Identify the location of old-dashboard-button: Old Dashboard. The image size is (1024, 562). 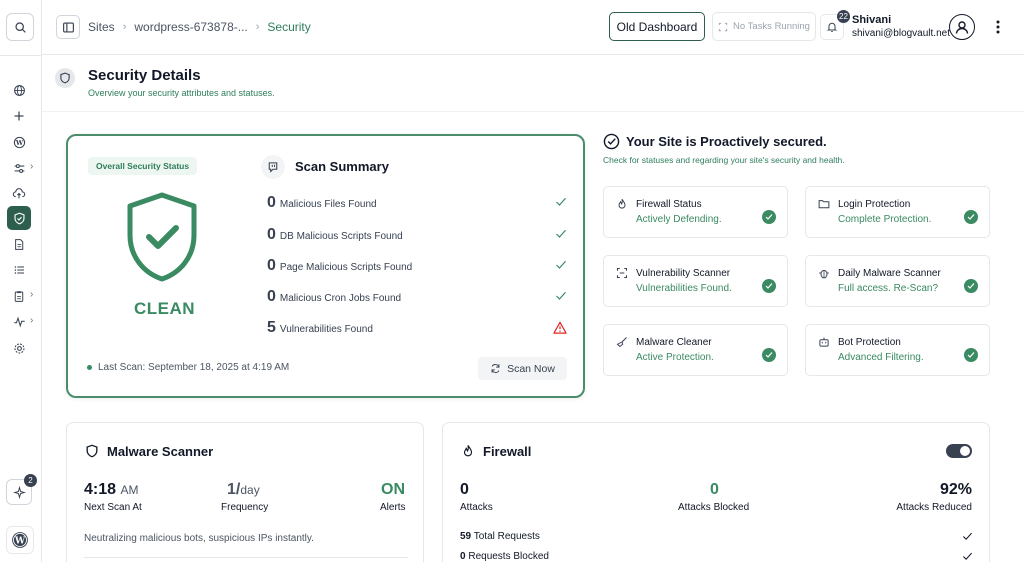
(657, 26).